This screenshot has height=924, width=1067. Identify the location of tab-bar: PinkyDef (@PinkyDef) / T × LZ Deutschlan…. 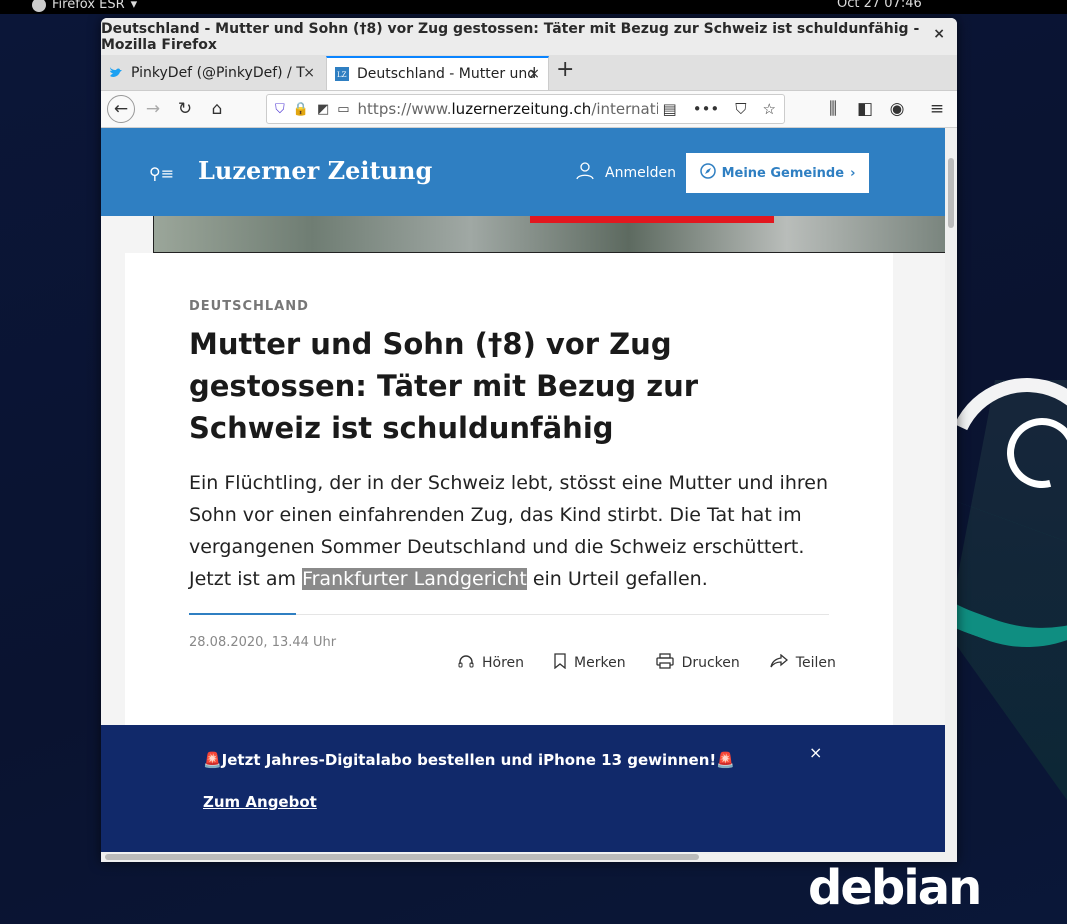
(529, 73).